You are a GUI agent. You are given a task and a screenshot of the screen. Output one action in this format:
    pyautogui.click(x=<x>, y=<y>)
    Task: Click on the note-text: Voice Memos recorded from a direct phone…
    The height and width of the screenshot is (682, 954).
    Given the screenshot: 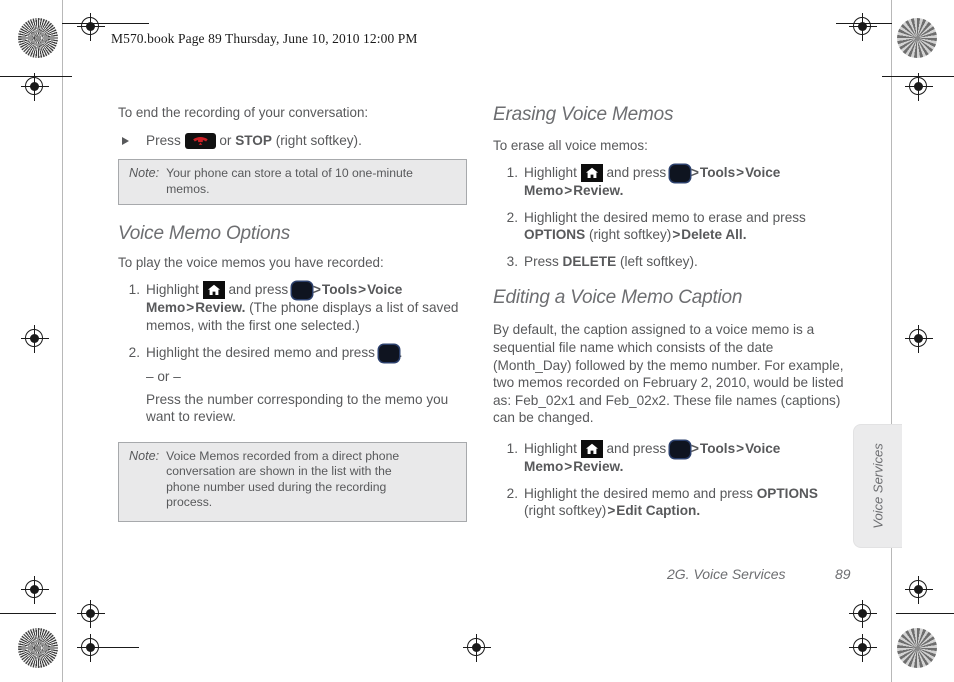 What is the action you would take?
    pyautogui.click(x=283, y=479)
    